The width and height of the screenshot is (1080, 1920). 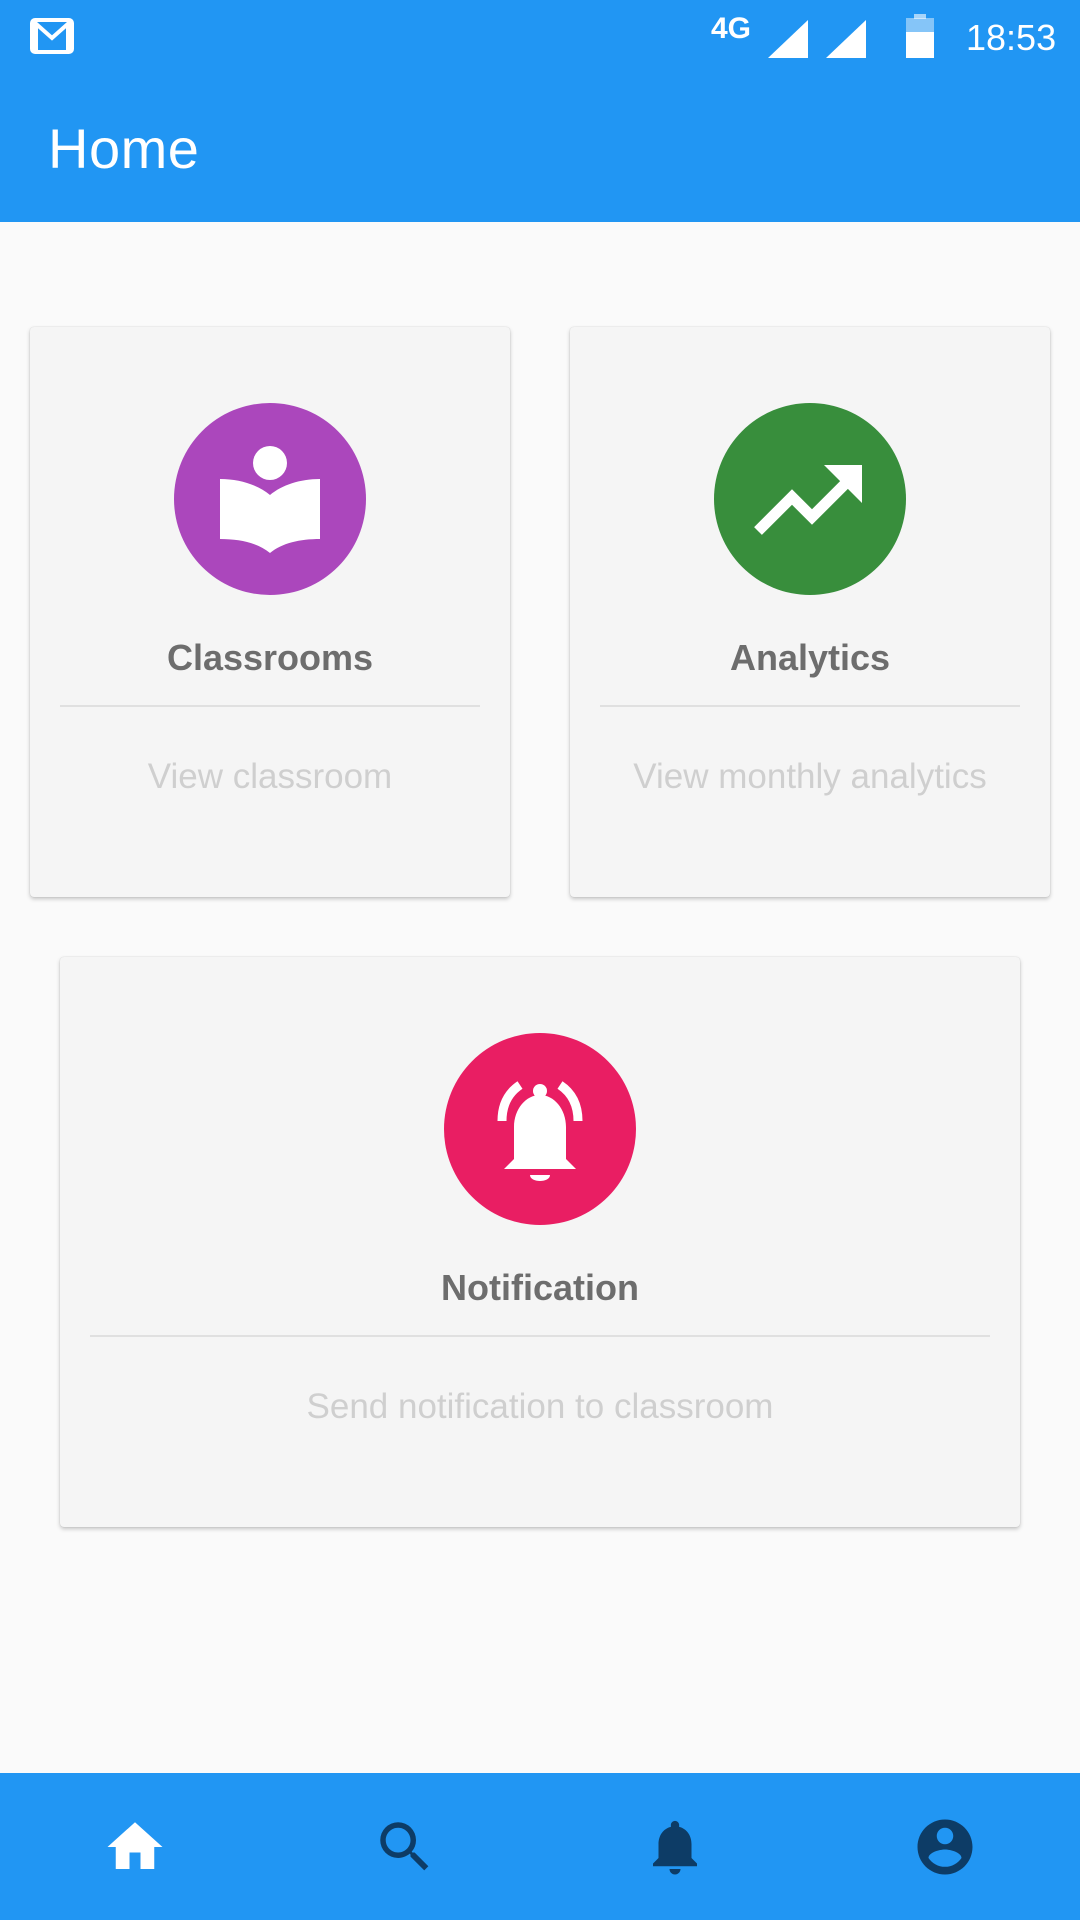 What do you see at coordinates (124, 148) in the screenshot?
I see `page-title: Home` at bounding box center [124, 148].